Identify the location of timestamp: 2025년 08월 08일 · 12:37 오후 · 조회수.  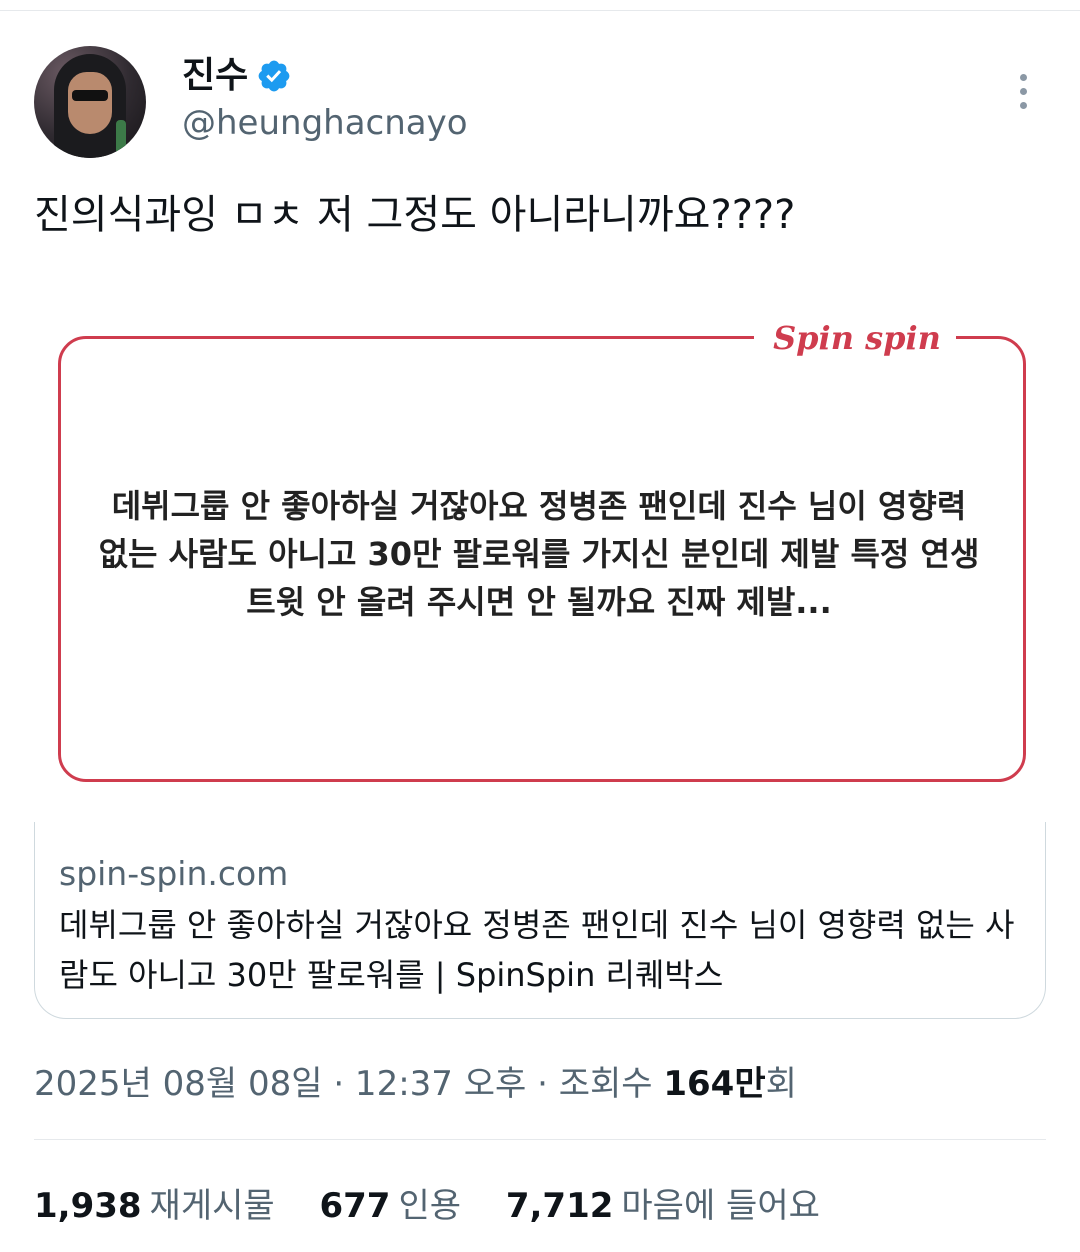
(348, 1084).